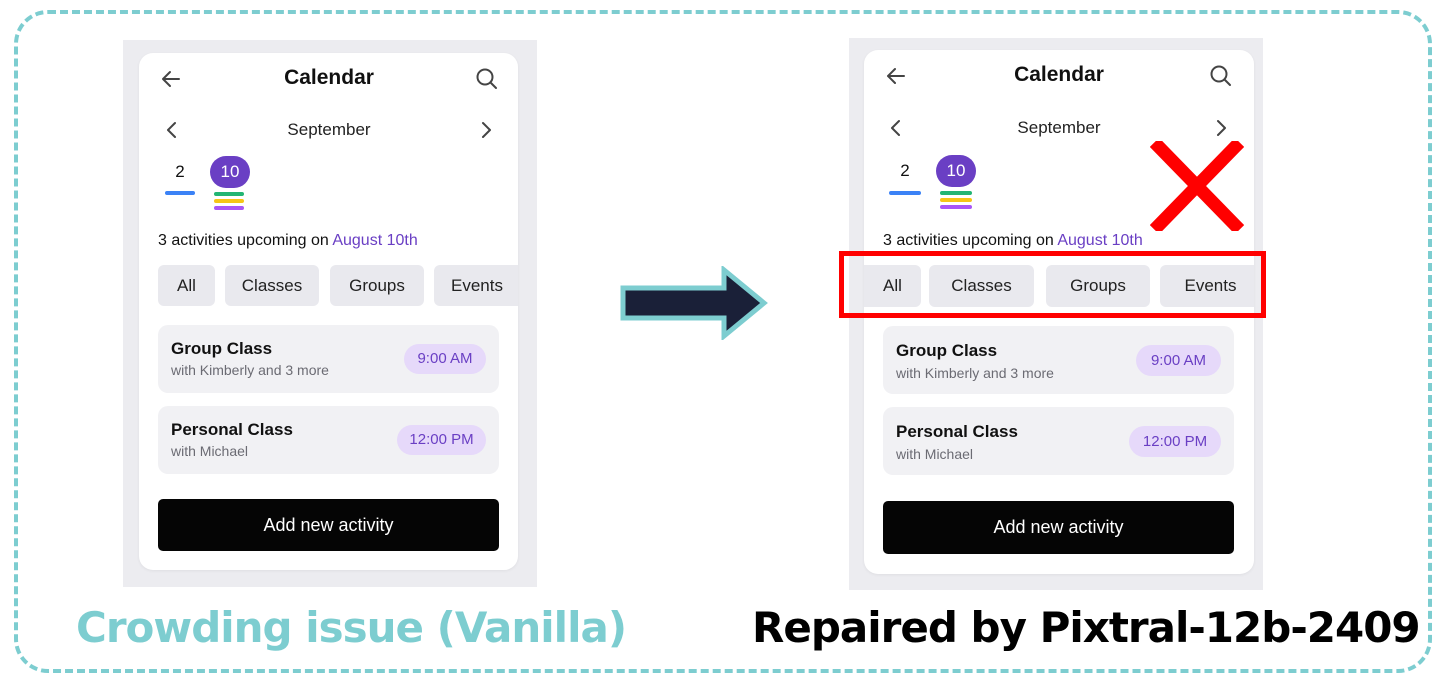  I want to click on caption-right: Repaired by Pixtral-12b-2409, so click(1086, 627).